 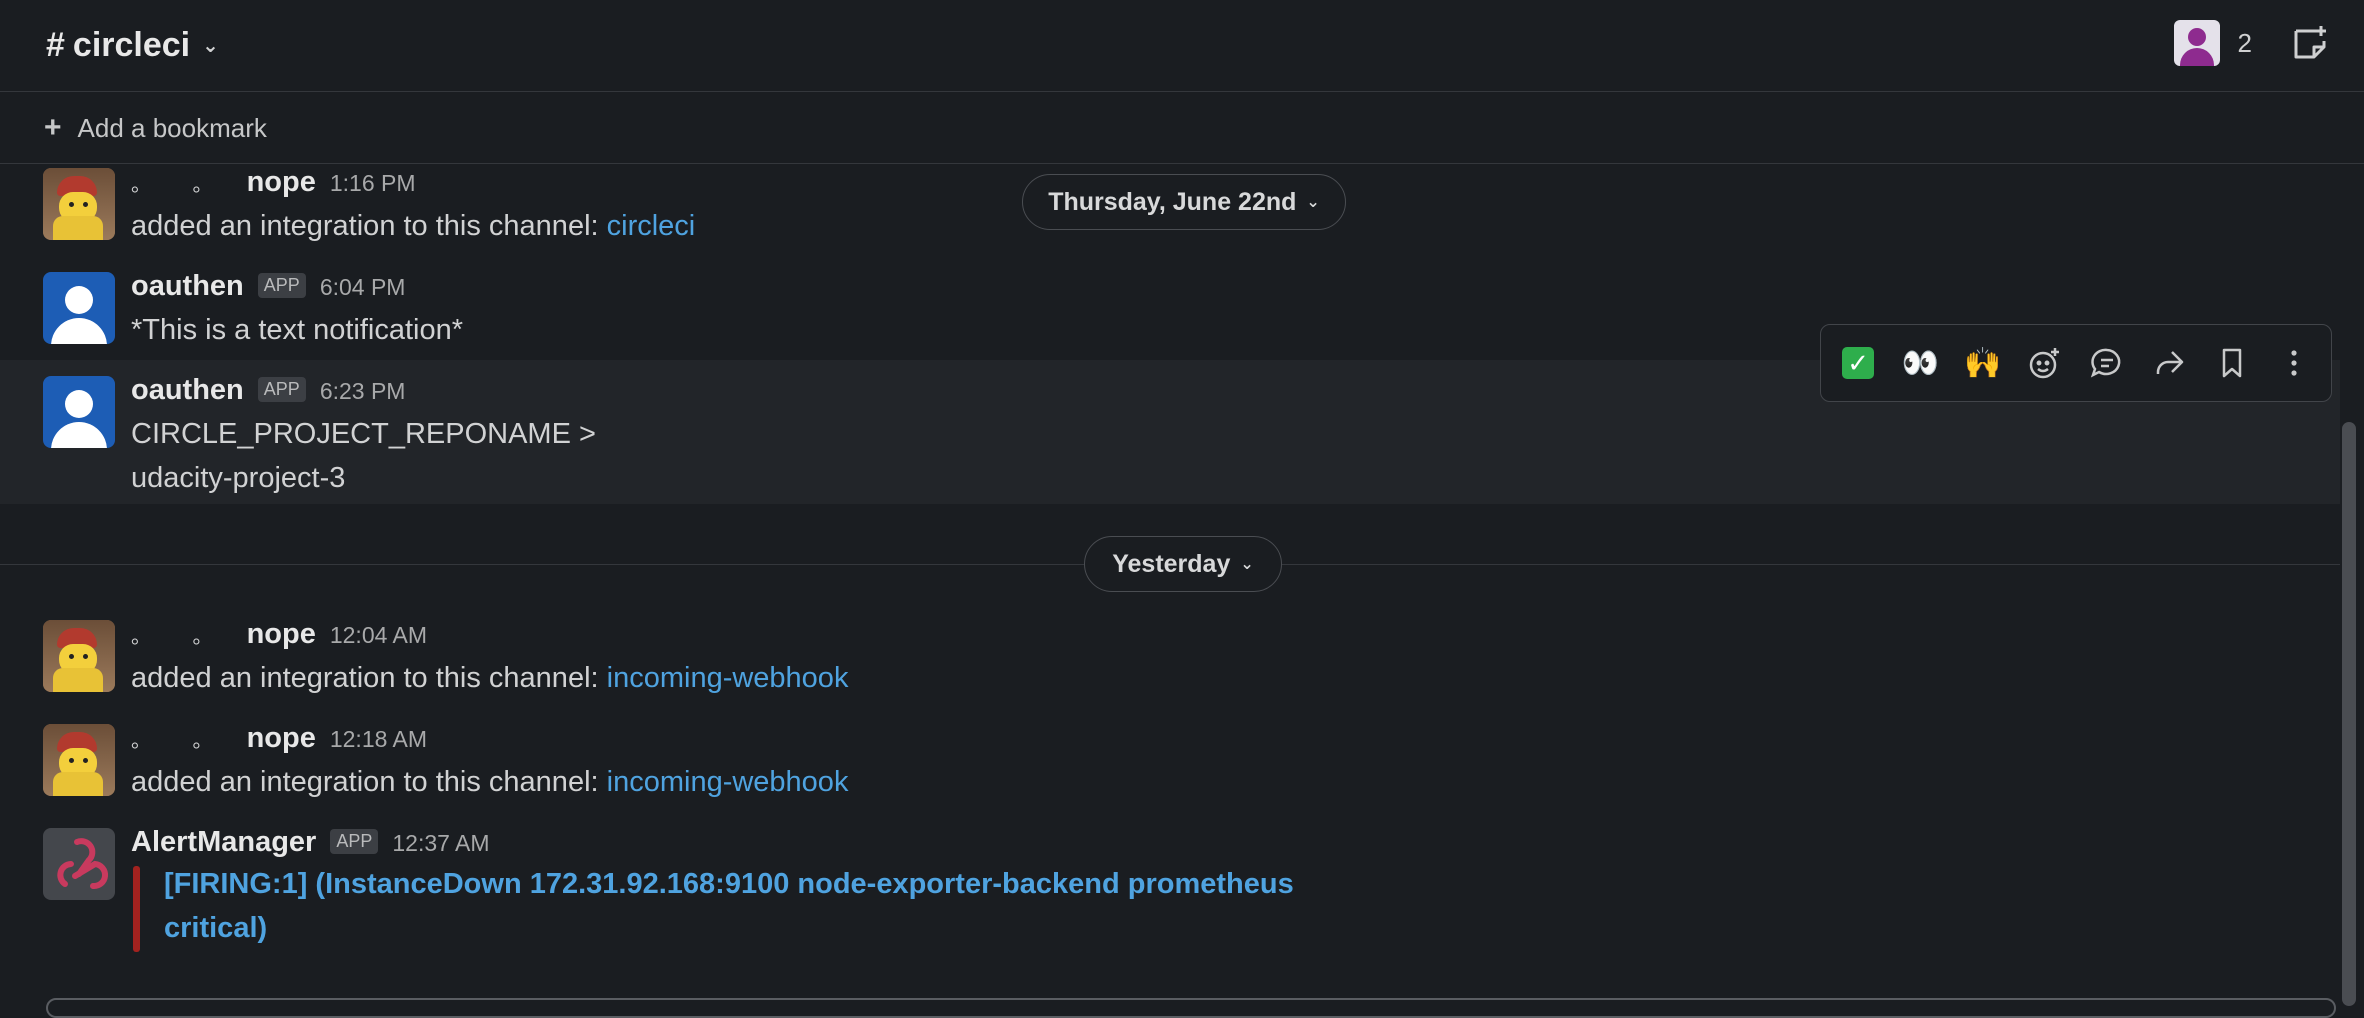 What do you see at coordinates (2045, 363) in the screenshot?
I see `add-reaction-icon` at bounding box center [2045, 363].